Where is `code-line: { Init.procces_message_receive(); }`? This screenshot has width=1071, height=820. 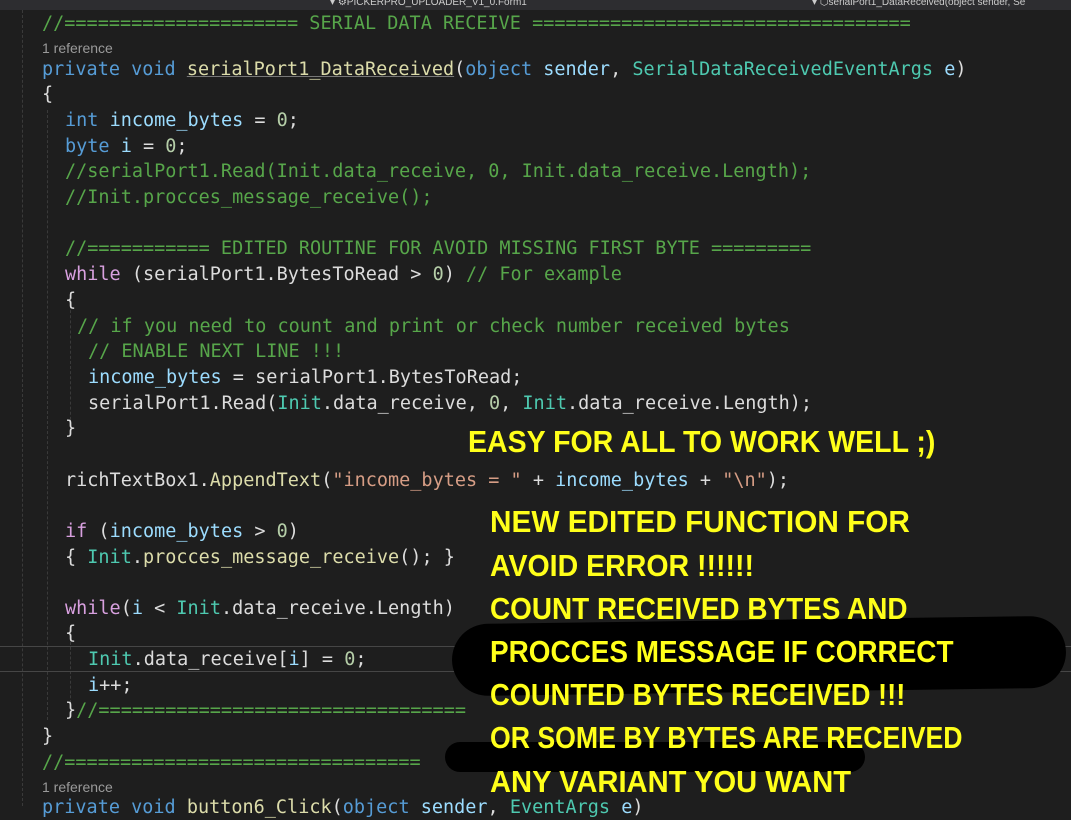 code-line: { Init.procces_message_receive(); } is located at coordinates (260, 557).